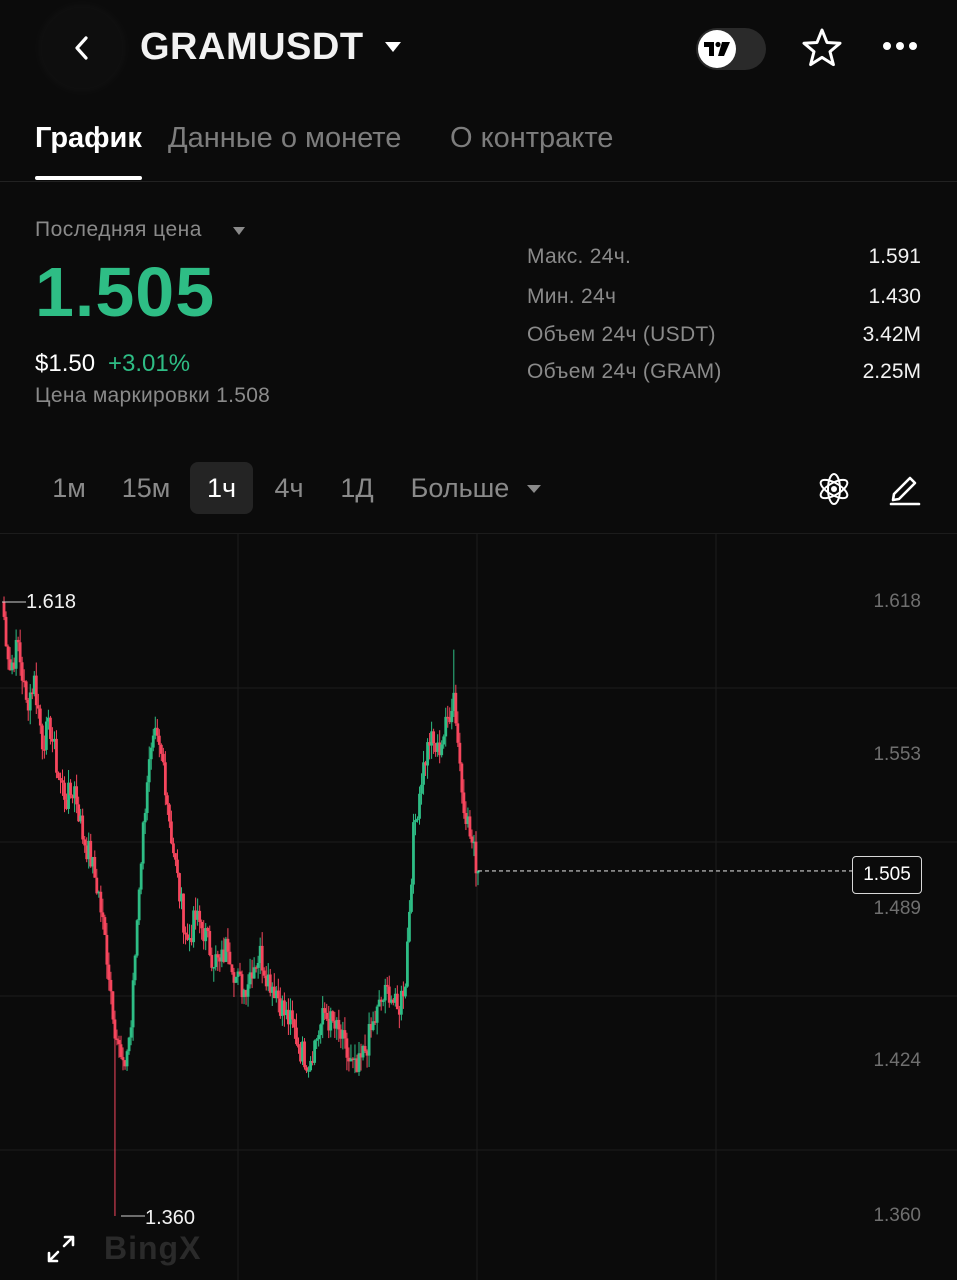 This screenshot has height=1280, width=957. I want to click on interval-selector: 1м 15м 1ч 4ч 1Д Больше, so click(478, 490).